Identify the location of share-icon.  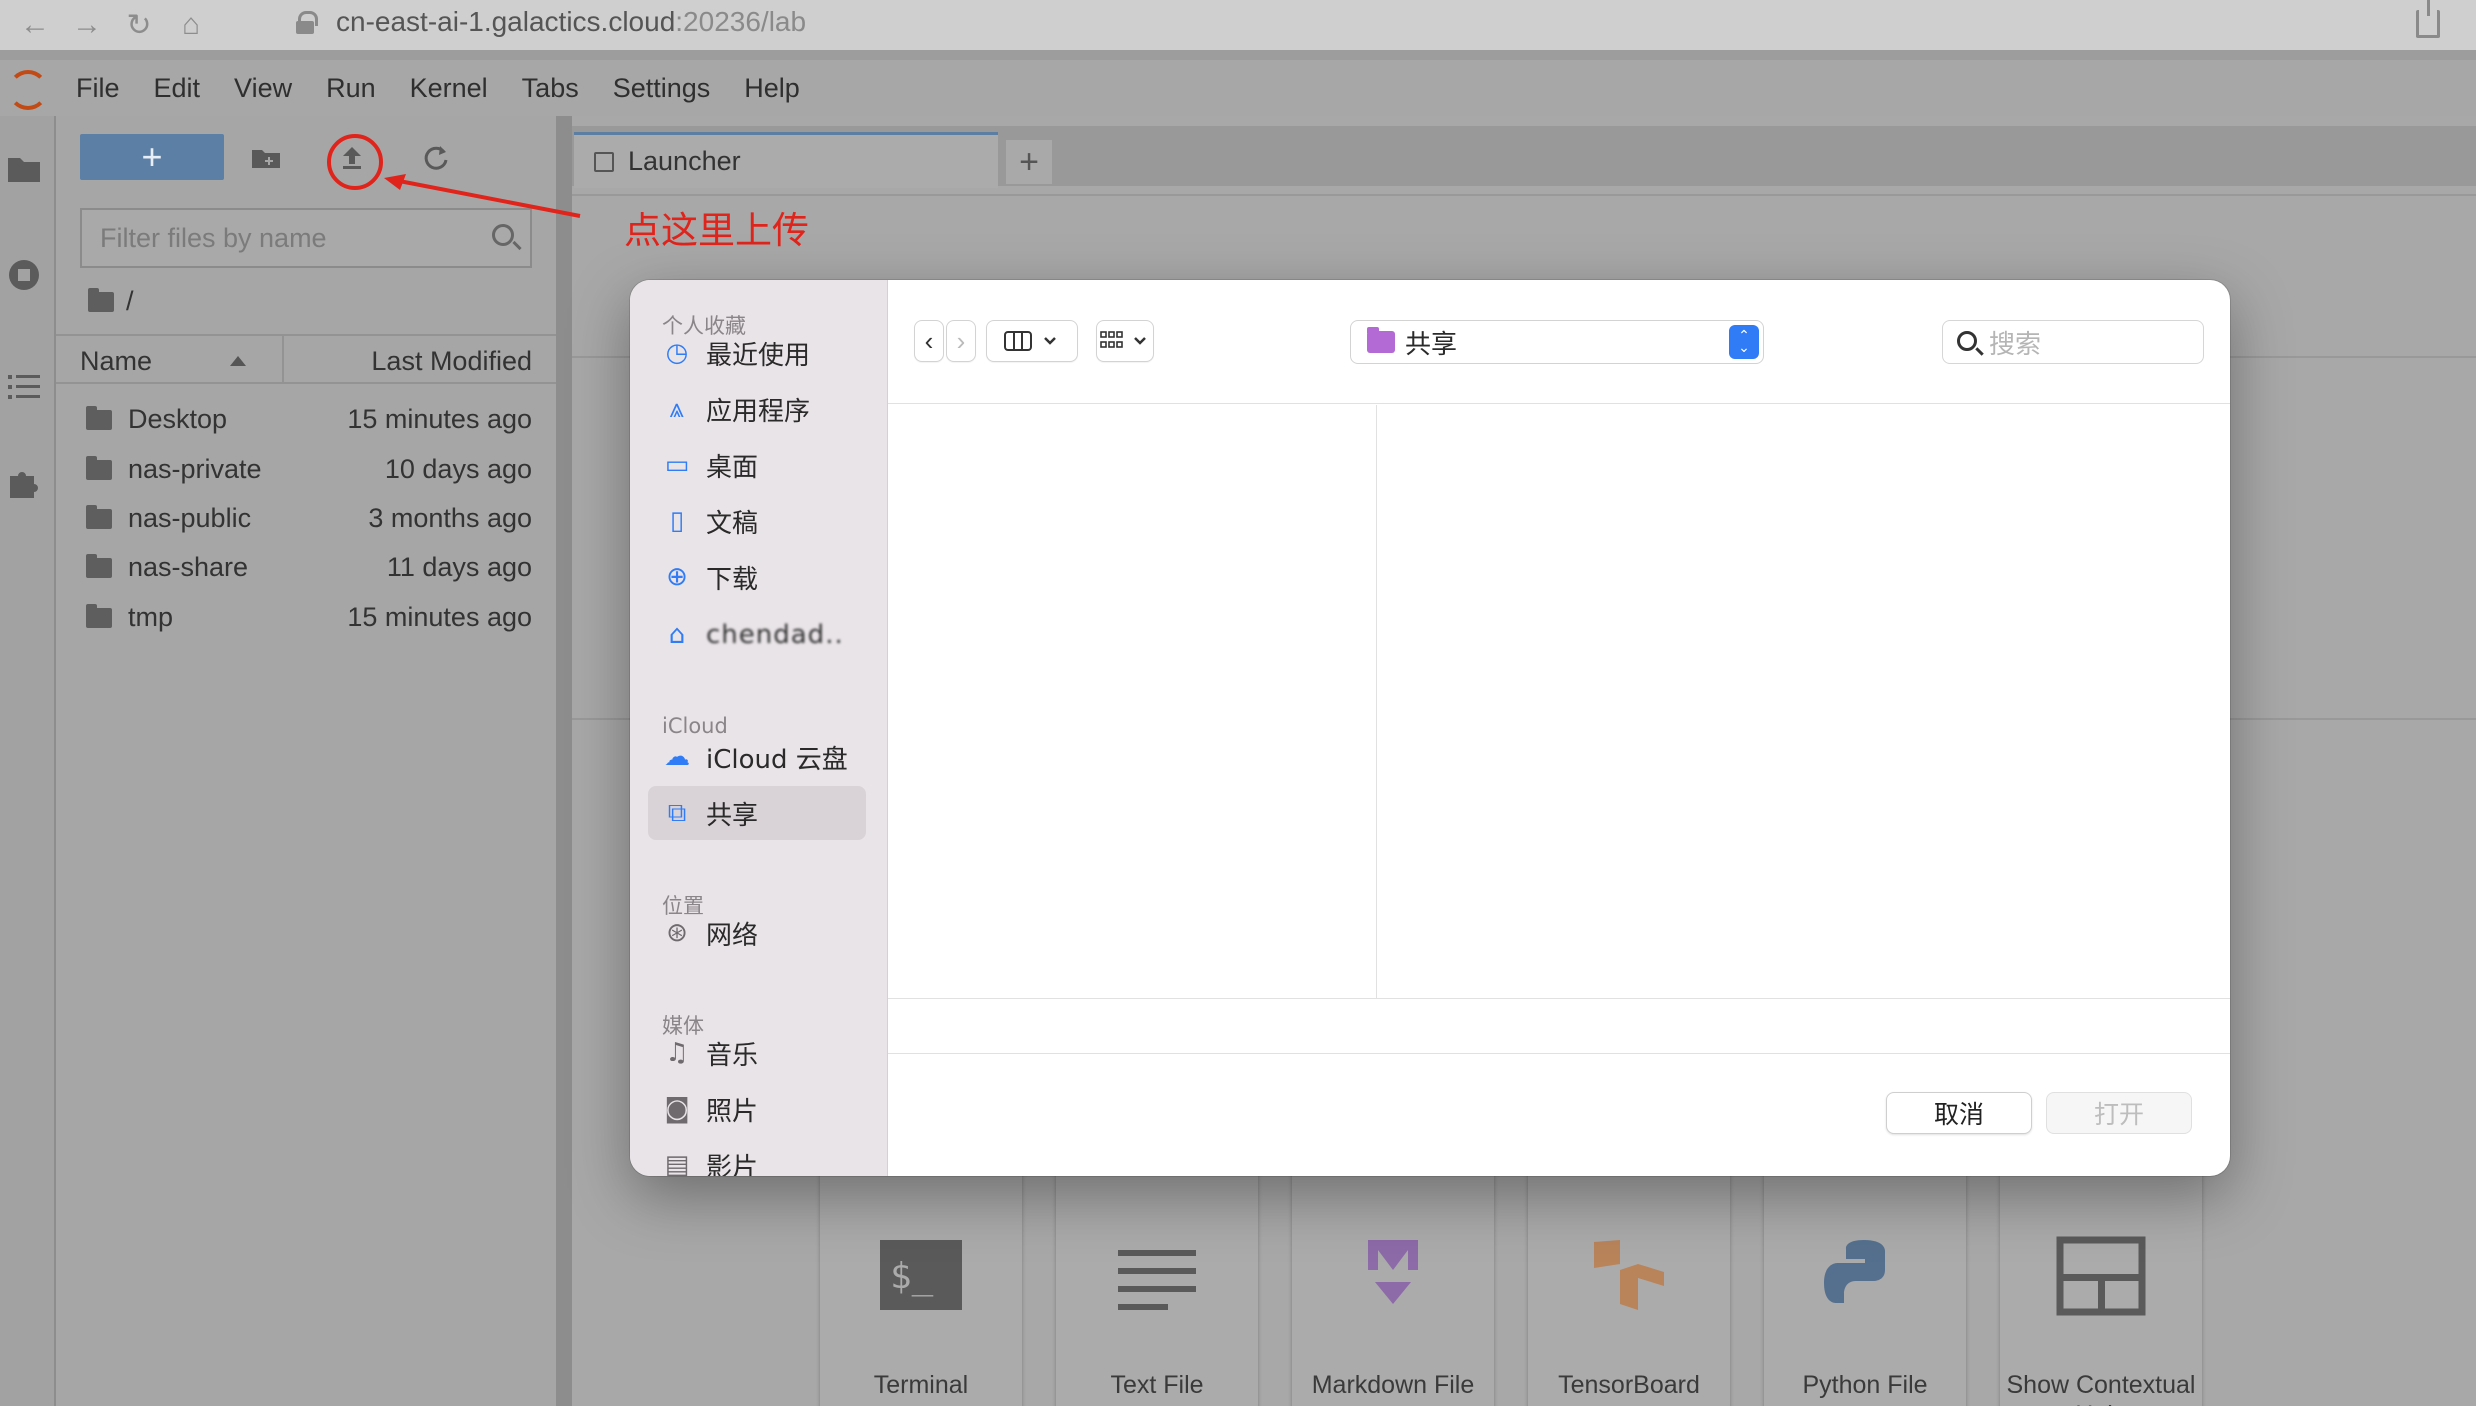
(2428, 19).